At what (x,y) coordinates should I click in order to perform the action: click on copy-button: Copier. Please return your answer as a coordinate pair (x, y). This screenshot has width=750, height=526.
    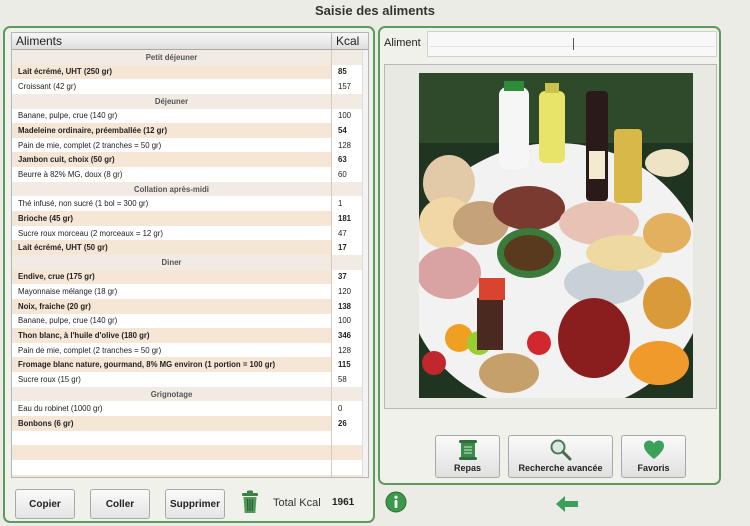
    Looking at the image, I should click on (45, 504).